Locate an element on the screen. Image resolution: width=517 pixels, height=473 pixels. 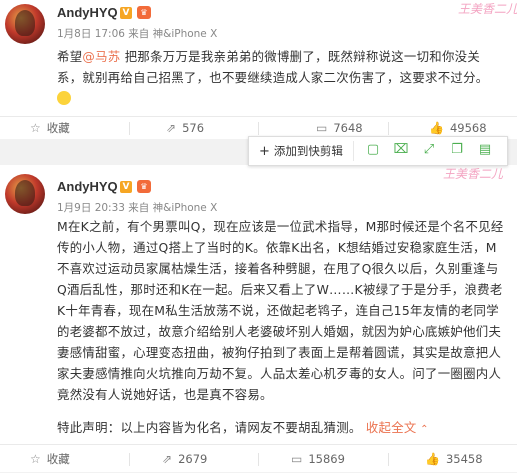
clip-icon: ⌧ is located at coordinates (401, 150).